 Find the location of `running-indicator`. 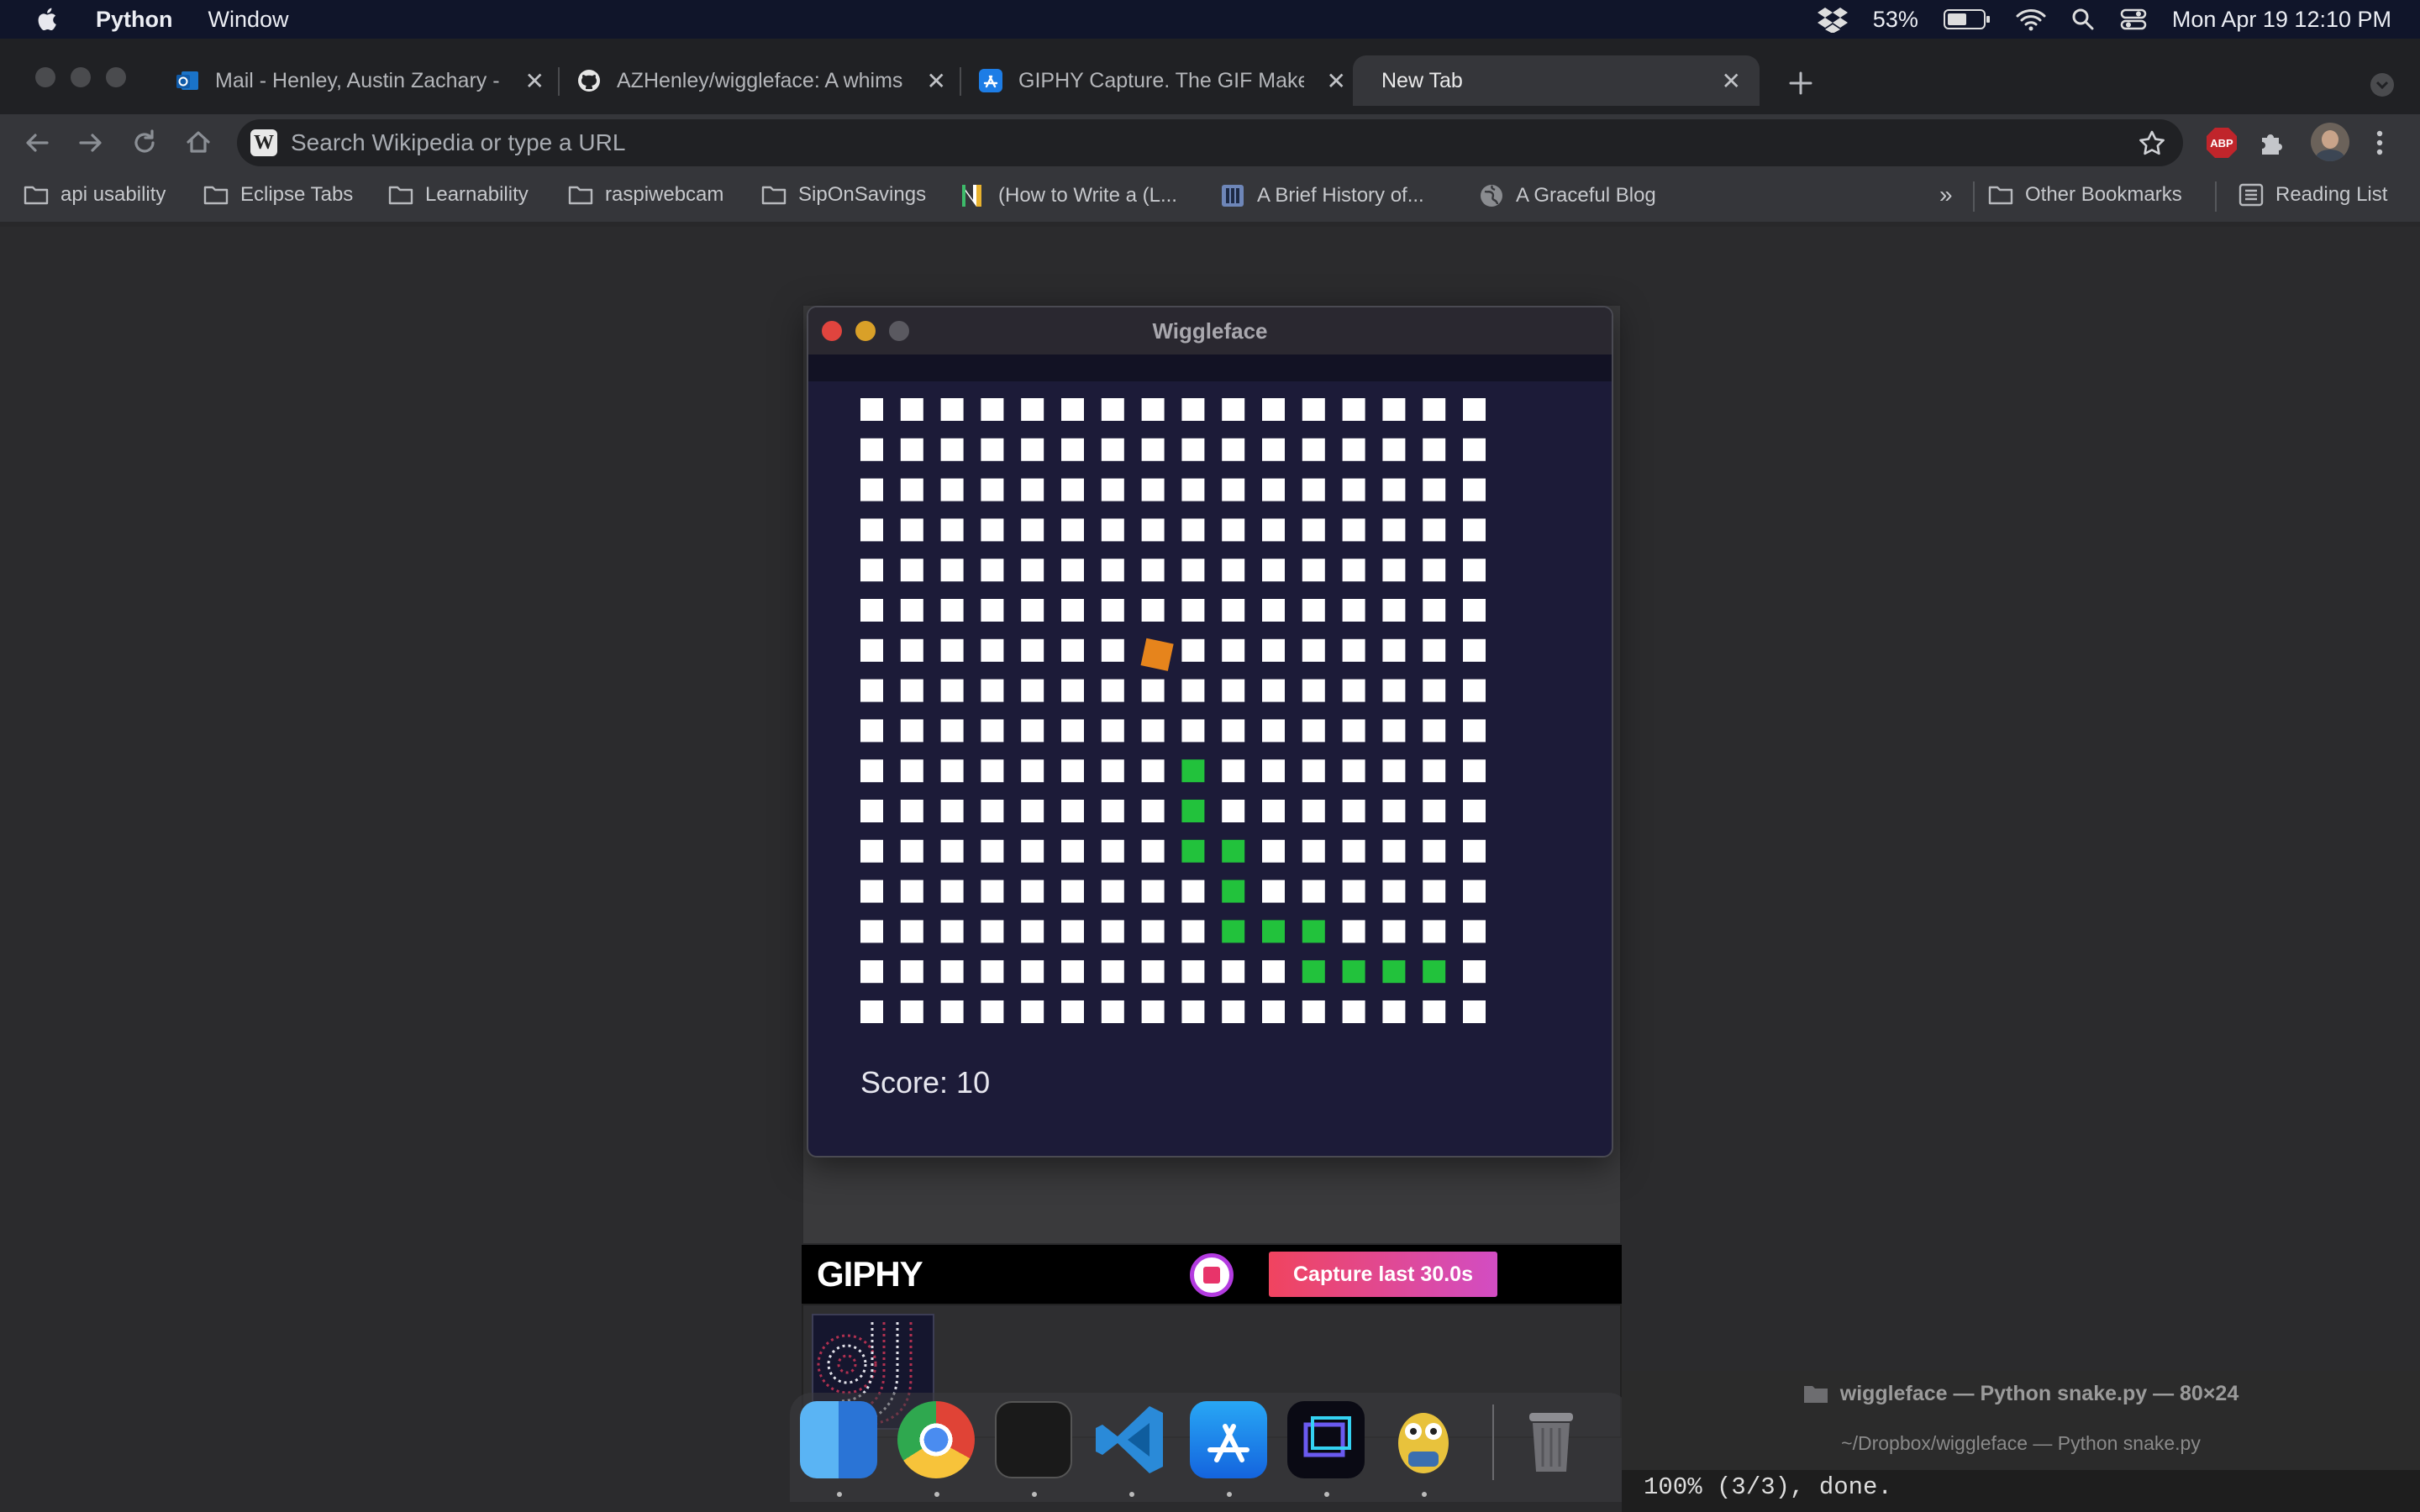

running-indicator is located at coordinates (1326, 1494).